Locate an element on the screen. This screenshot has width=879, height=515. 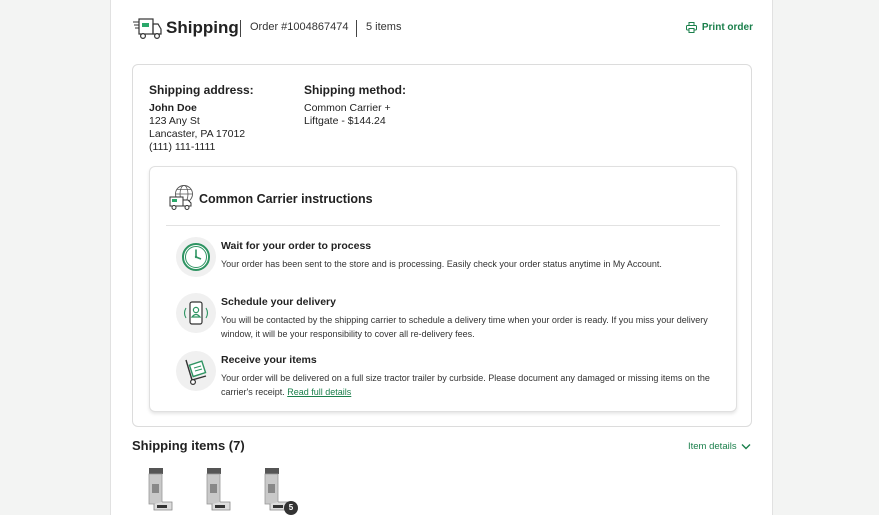
address-street: 123 Any St is located at coordinates (174, 121).